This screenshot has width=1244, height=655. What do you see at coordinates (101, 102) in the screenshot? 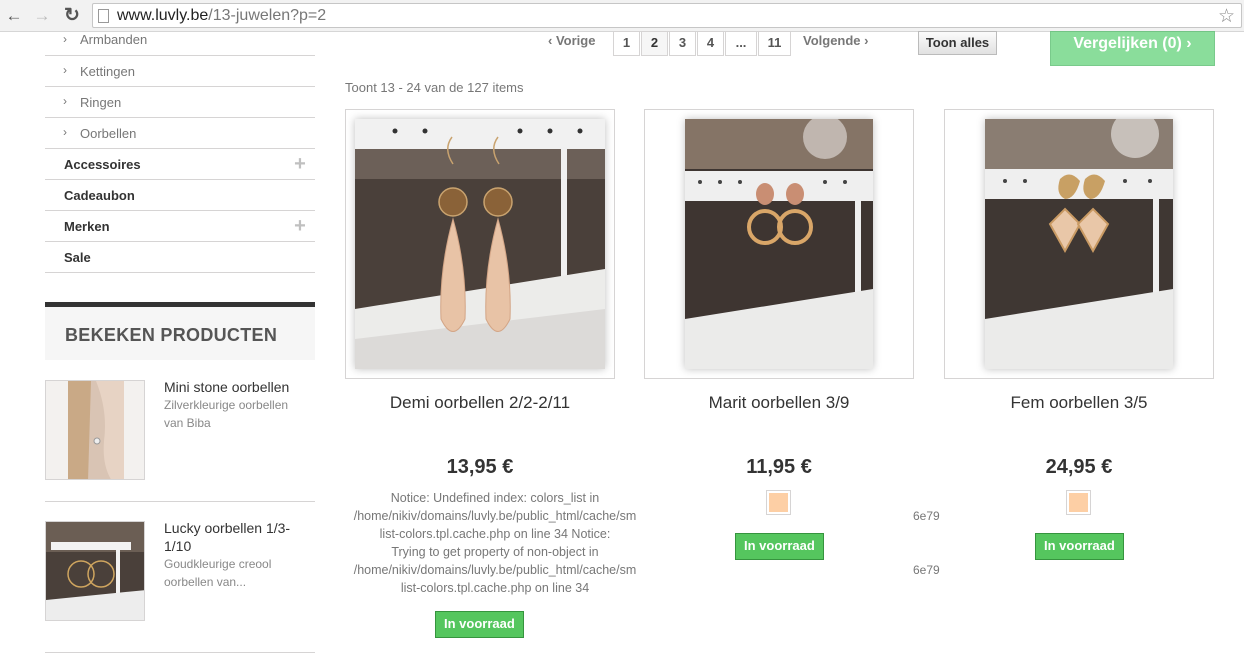
I see `subcategory-label: Ringen` at bounding box center [101, 102].